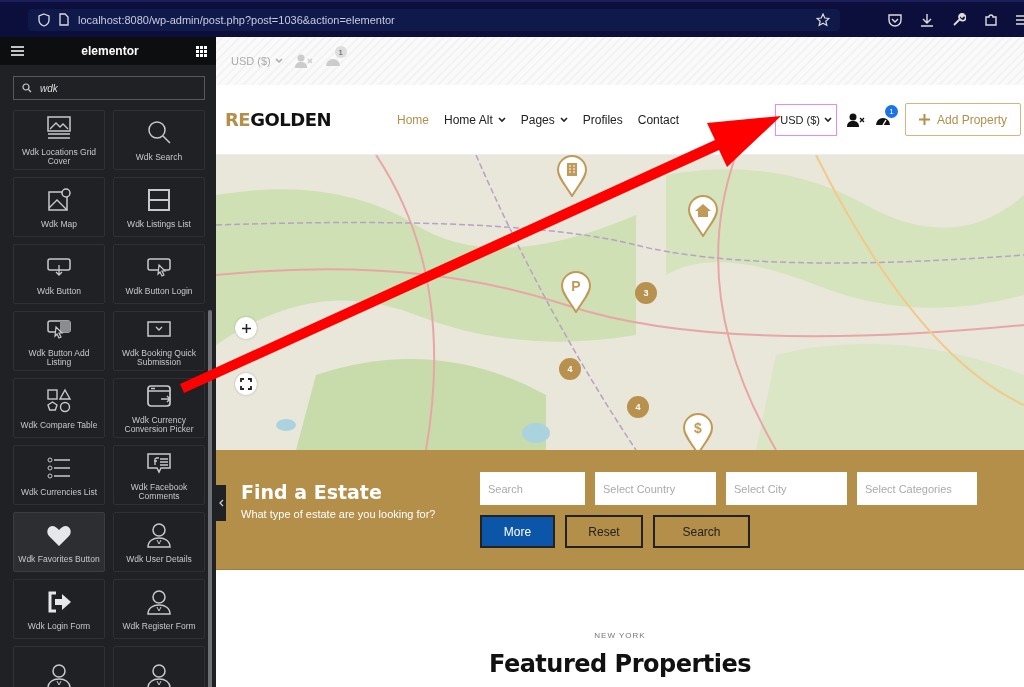  I want to click on nav-link: Pages, so click(544, 119).